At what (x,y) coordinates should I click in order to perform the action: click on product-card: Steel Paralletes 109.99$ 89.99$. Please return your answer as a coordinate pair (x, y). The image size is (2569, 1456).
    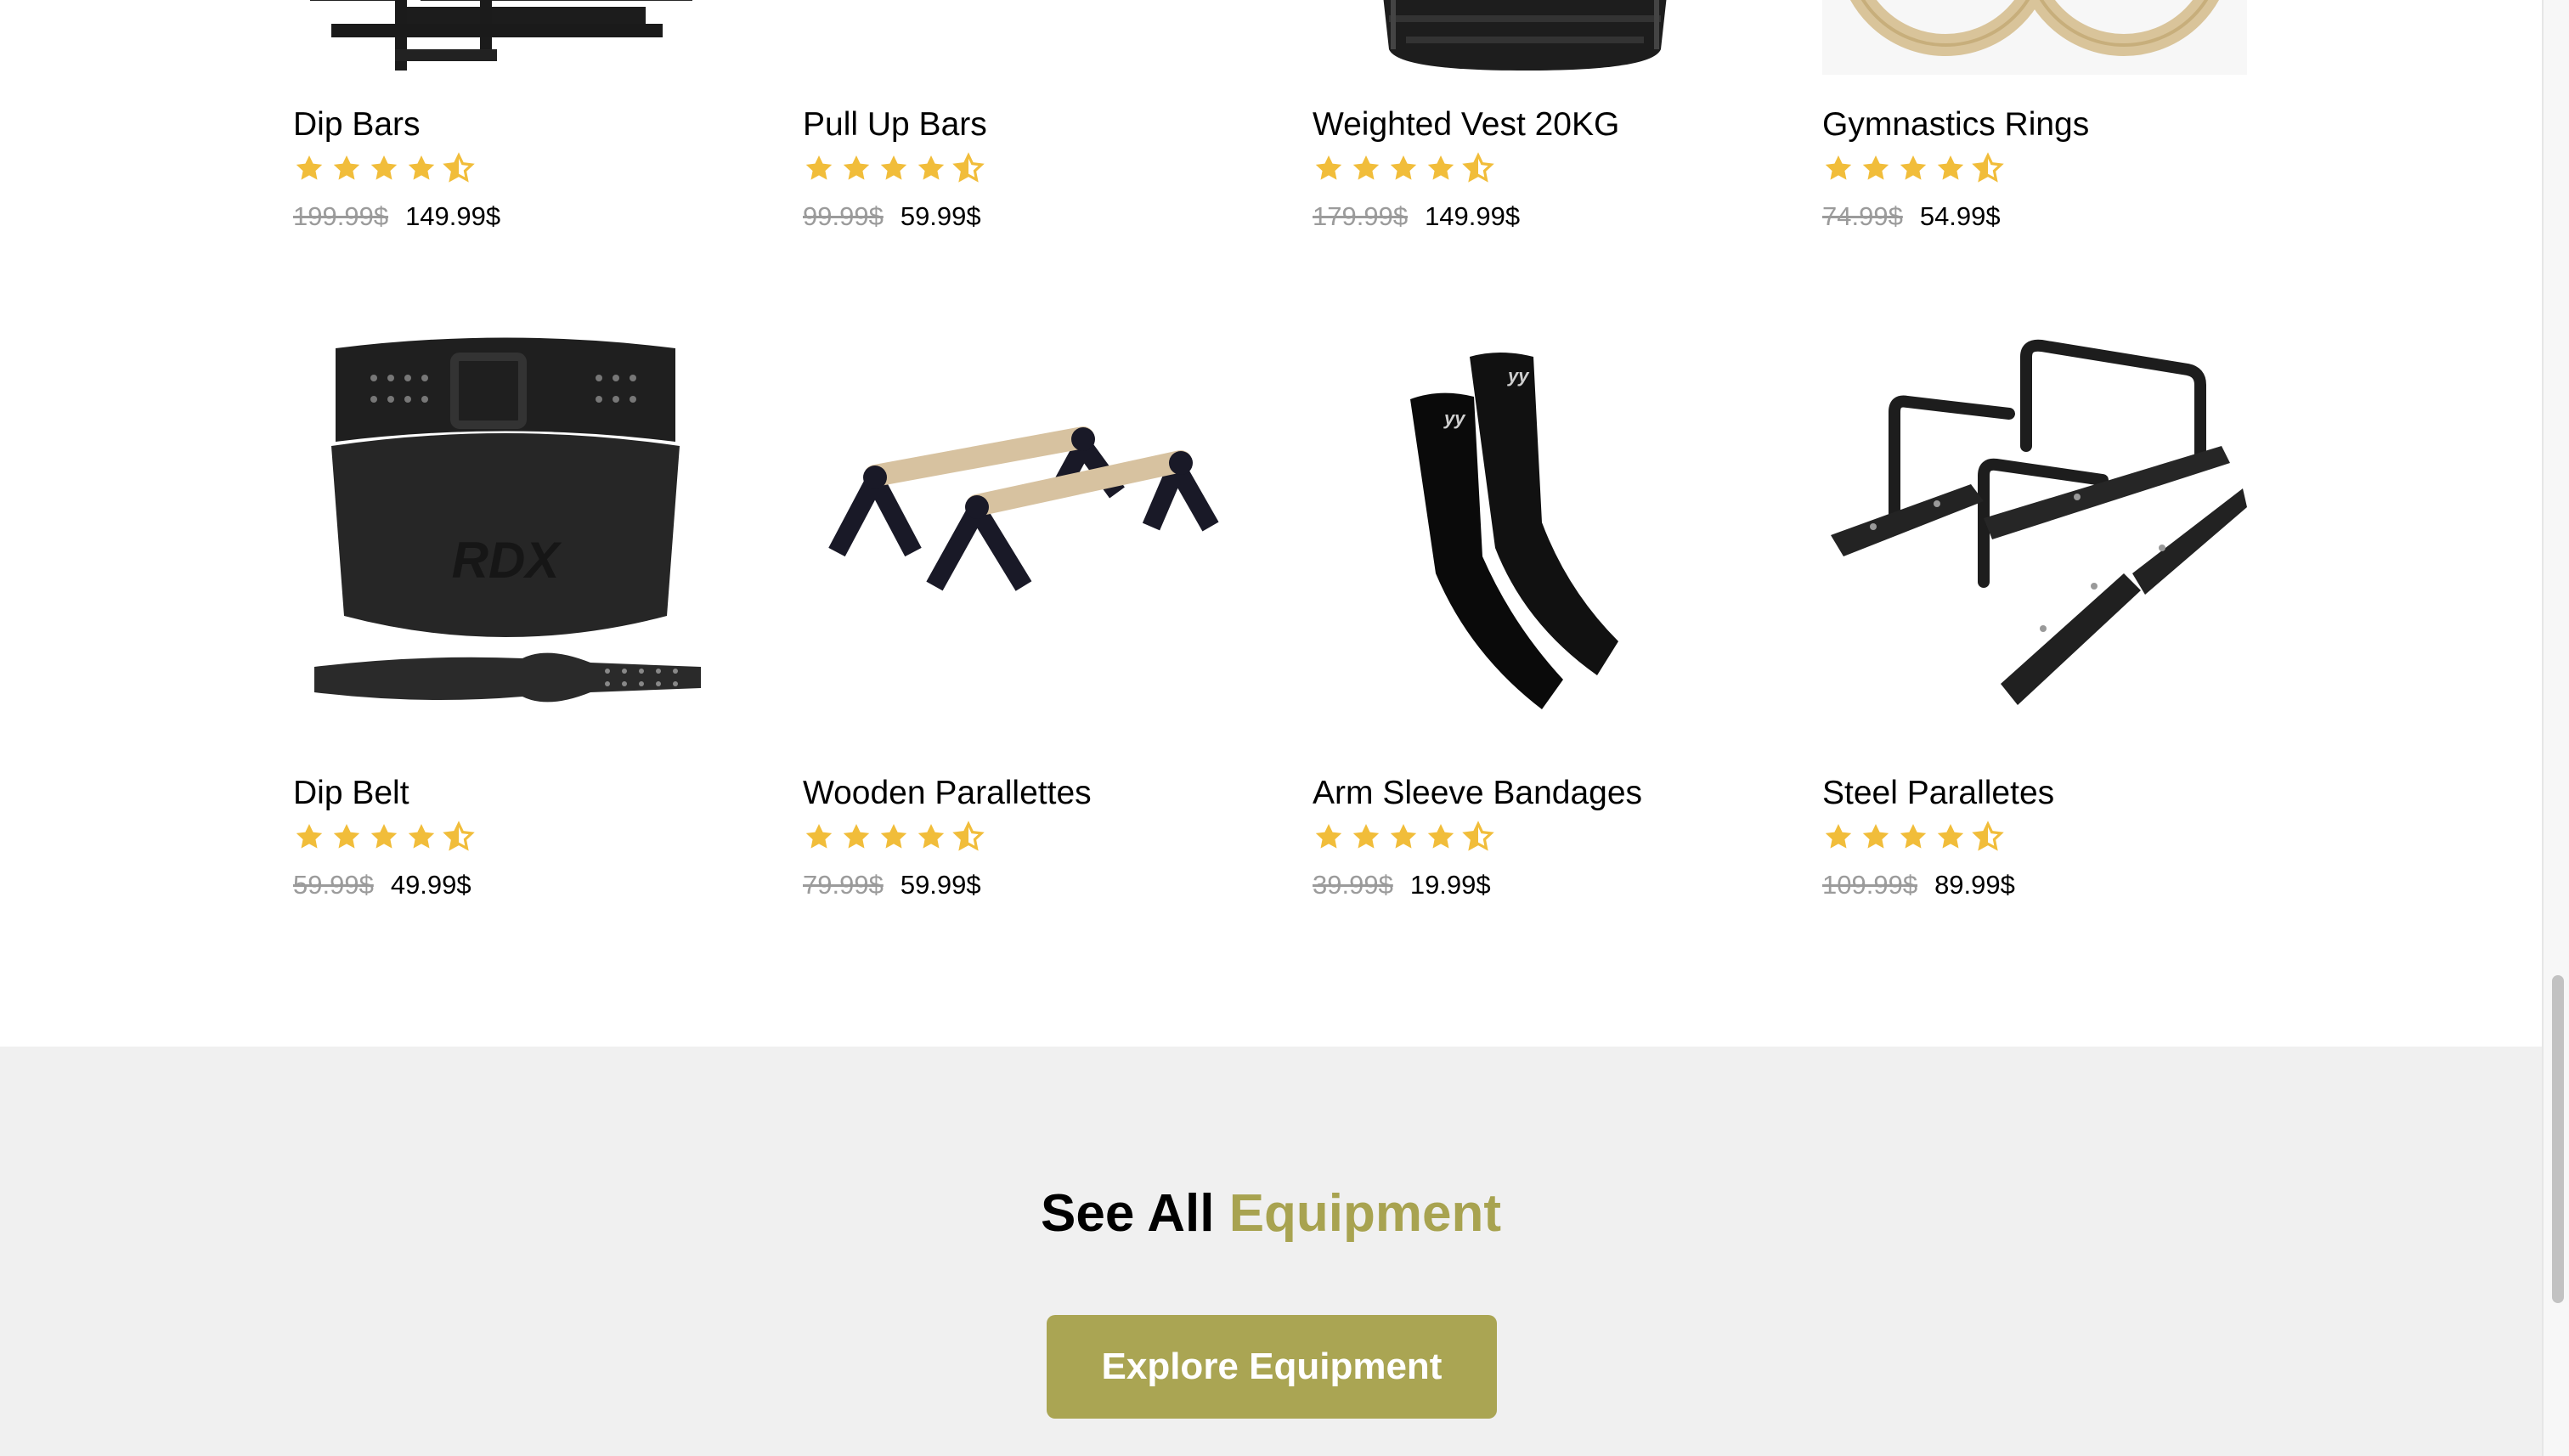
    Looking at the image, I should click on (2035, 633).